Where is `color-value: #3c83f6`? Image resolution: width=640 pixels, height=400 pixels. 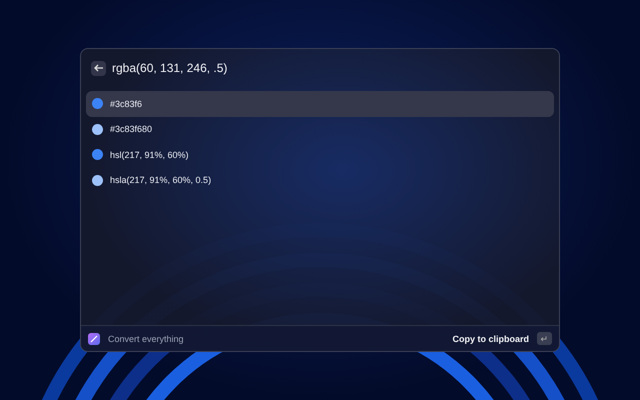 color-value: #3c83f6 is located at coordinates (126, 103).